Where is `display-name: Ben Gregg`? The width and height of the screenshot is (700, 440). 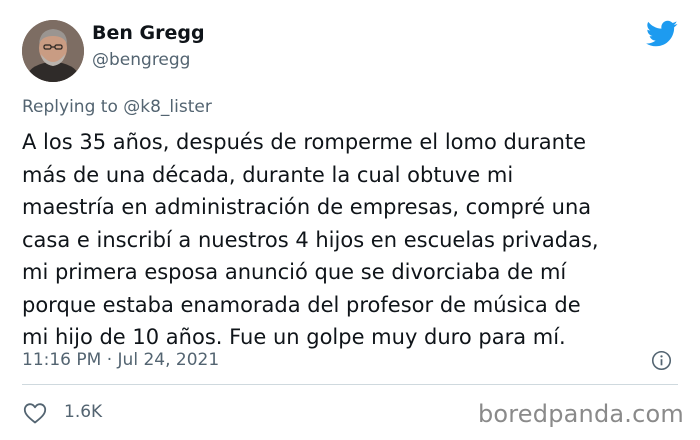
display-name: Ben Gregg is located at coordinates (148, 33).